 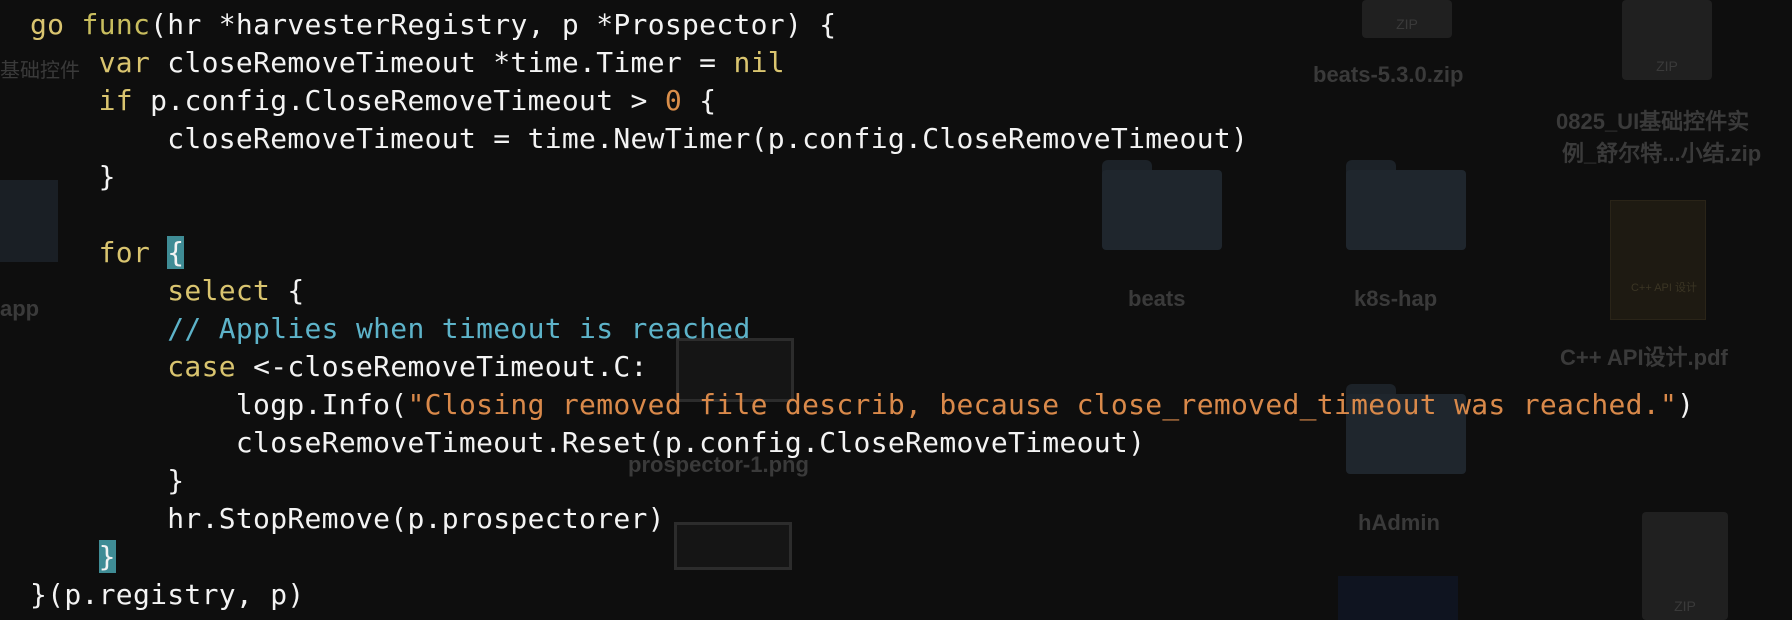 I want to click on keyword-for: for, so click(x=124, y=252).